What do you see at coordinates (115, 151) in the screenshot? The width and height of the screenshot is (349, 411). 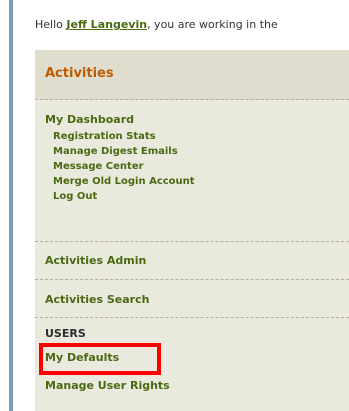 I see `manage-digest-emails-link: Manage Digest Emails` at bounding box center [115, 151].